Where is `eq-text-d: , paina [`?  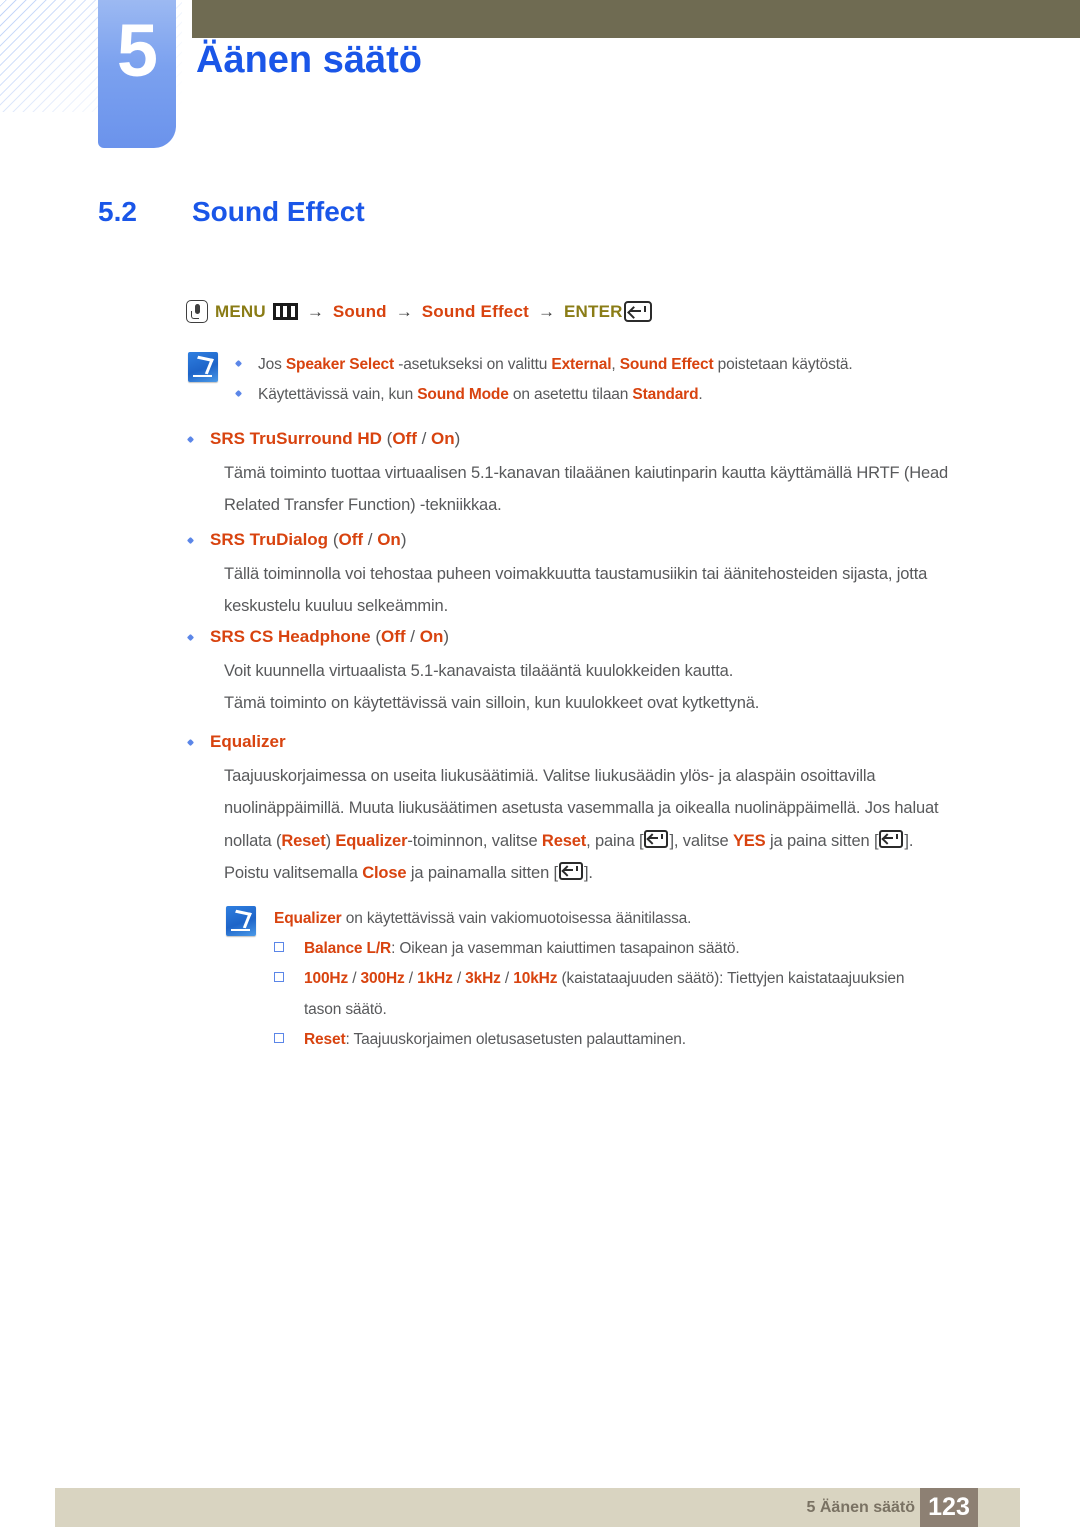 eq-text-d: , paina [ is located at coordinates (615, 840).